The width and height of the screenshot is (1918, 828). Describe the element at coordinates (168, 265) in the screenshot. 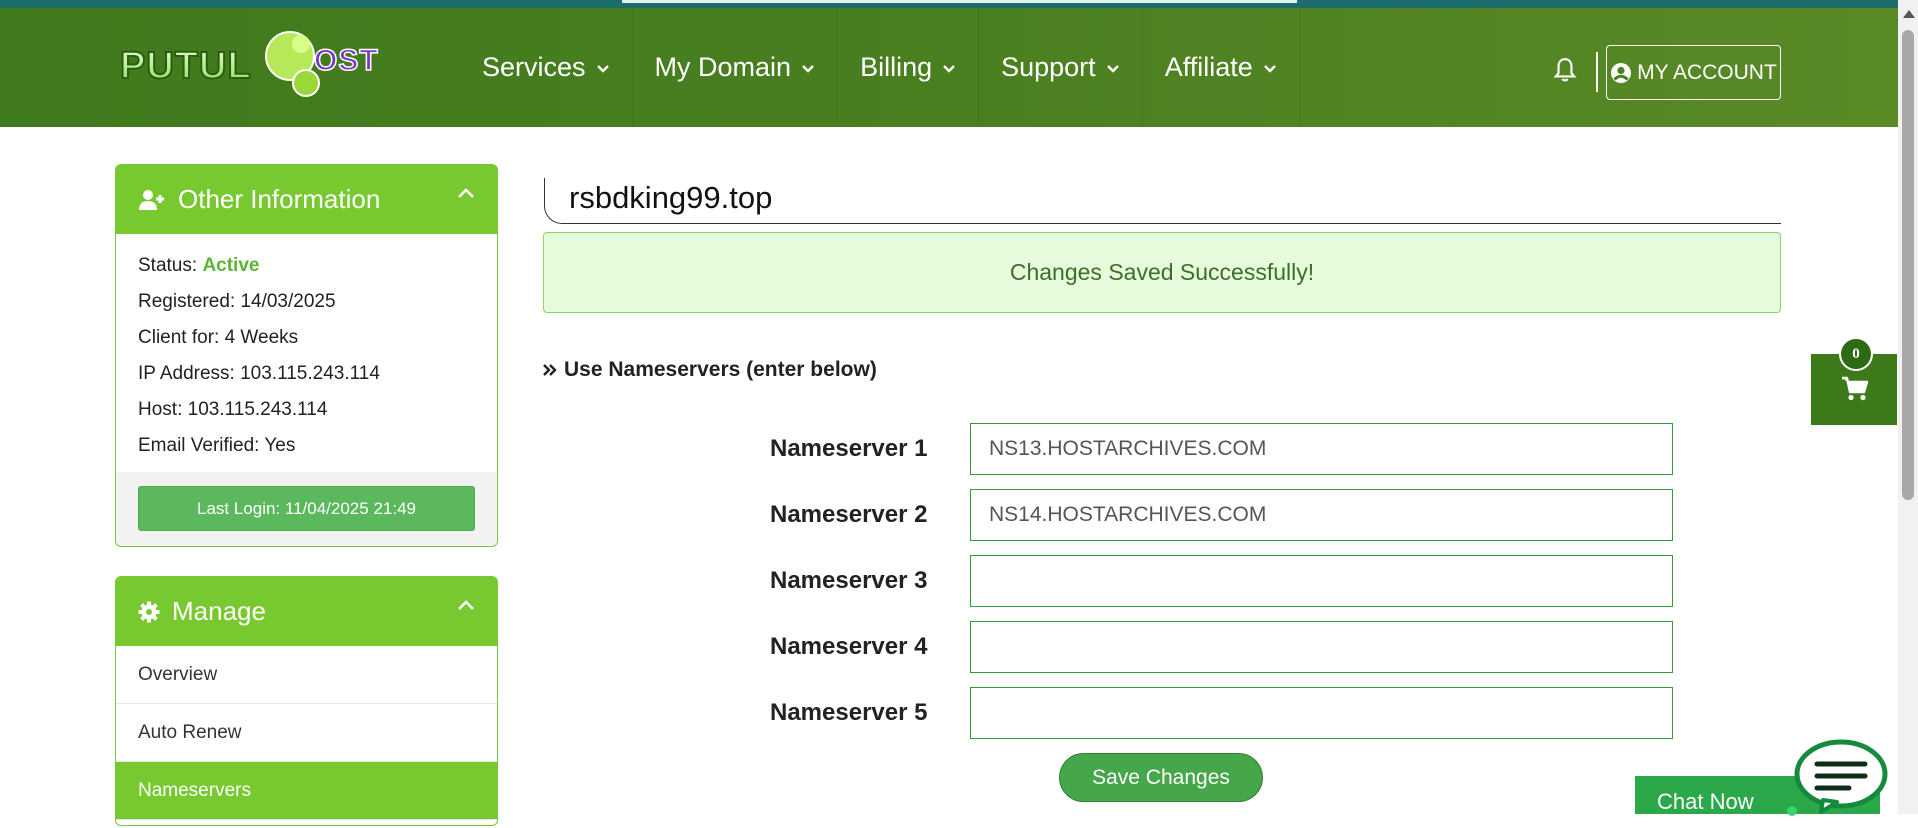

I see `status-label: Status:` at that location.